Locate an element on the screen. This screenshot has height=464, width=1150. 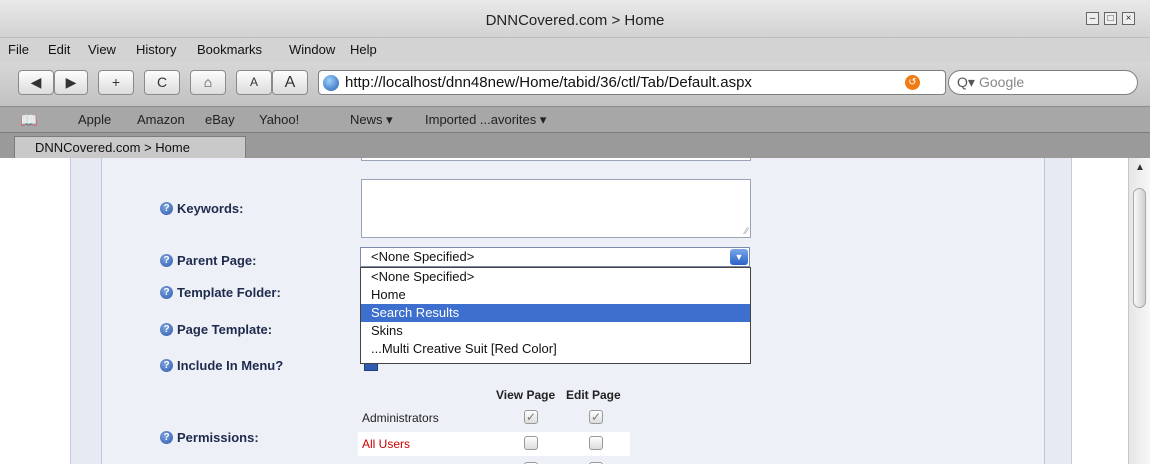
bookmark-amazon: Amazon is located at coordinates (161, 119).